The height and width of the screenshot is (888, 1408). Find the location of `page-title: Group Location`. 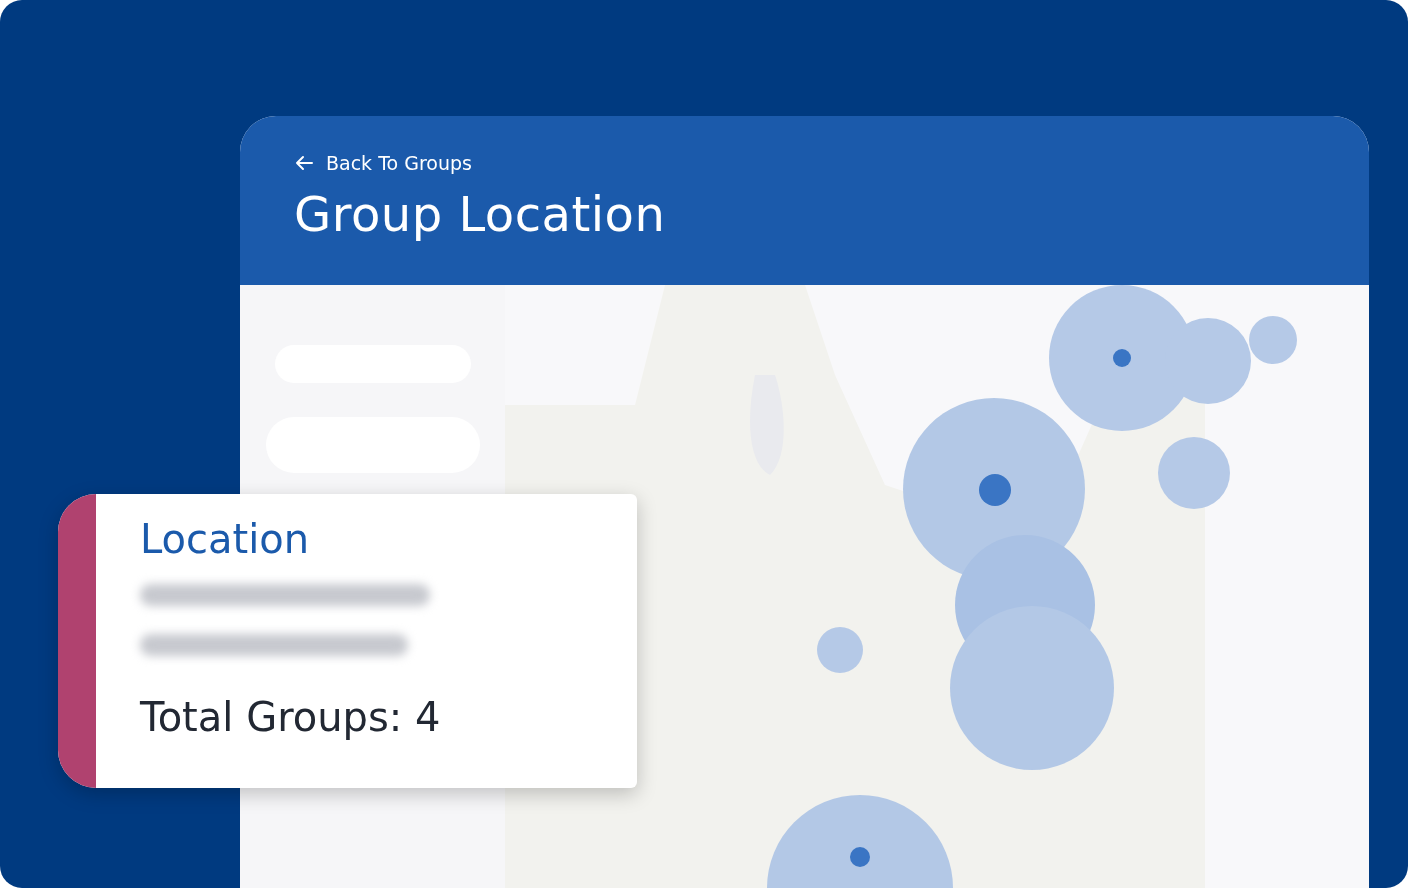

page-title: Group Location is located at coordinates (480, 214).